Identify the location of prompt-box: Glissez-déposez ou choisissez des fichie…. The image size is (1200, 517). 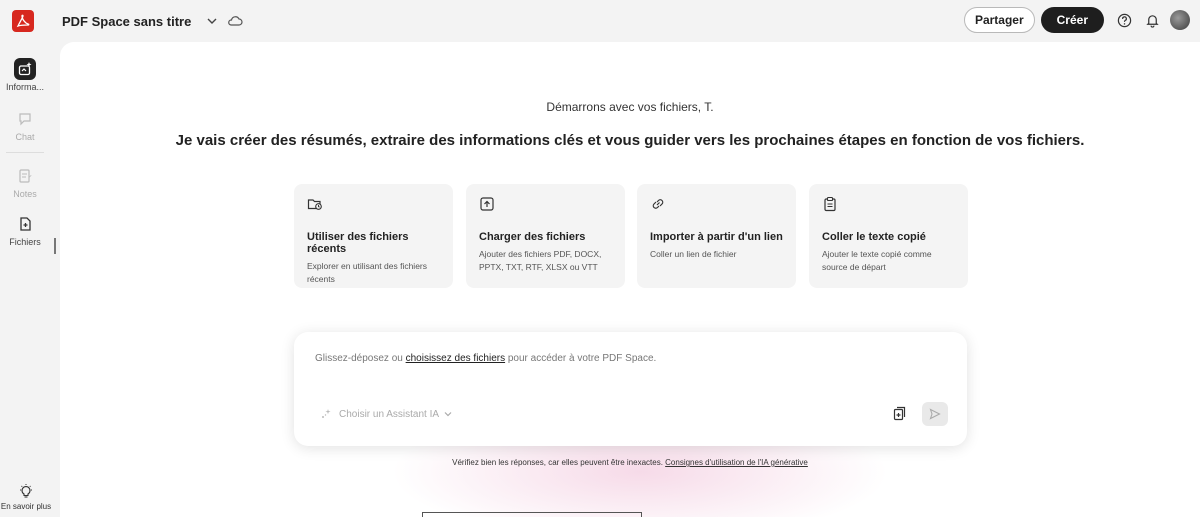
(630, 389).